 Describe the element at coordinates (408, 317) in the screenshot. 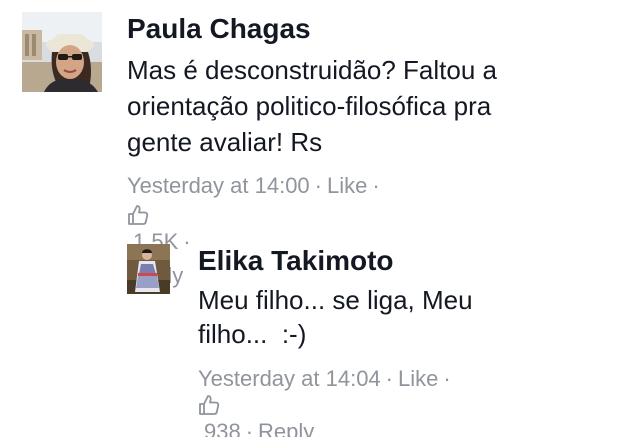

I see `comment-text: Meu filho... se liga, Meu filho... :-)` at that location.